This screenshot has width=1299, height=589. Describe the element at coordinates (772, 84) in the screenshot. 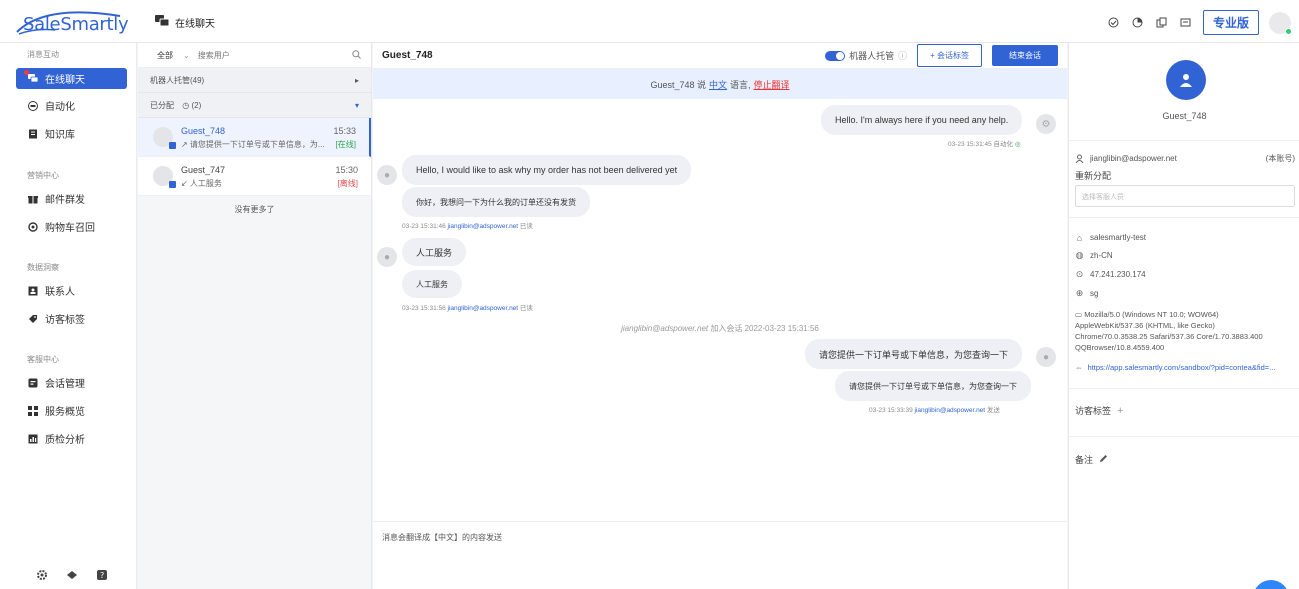

I see `stop-translate-link: 停止翻译` at that location.